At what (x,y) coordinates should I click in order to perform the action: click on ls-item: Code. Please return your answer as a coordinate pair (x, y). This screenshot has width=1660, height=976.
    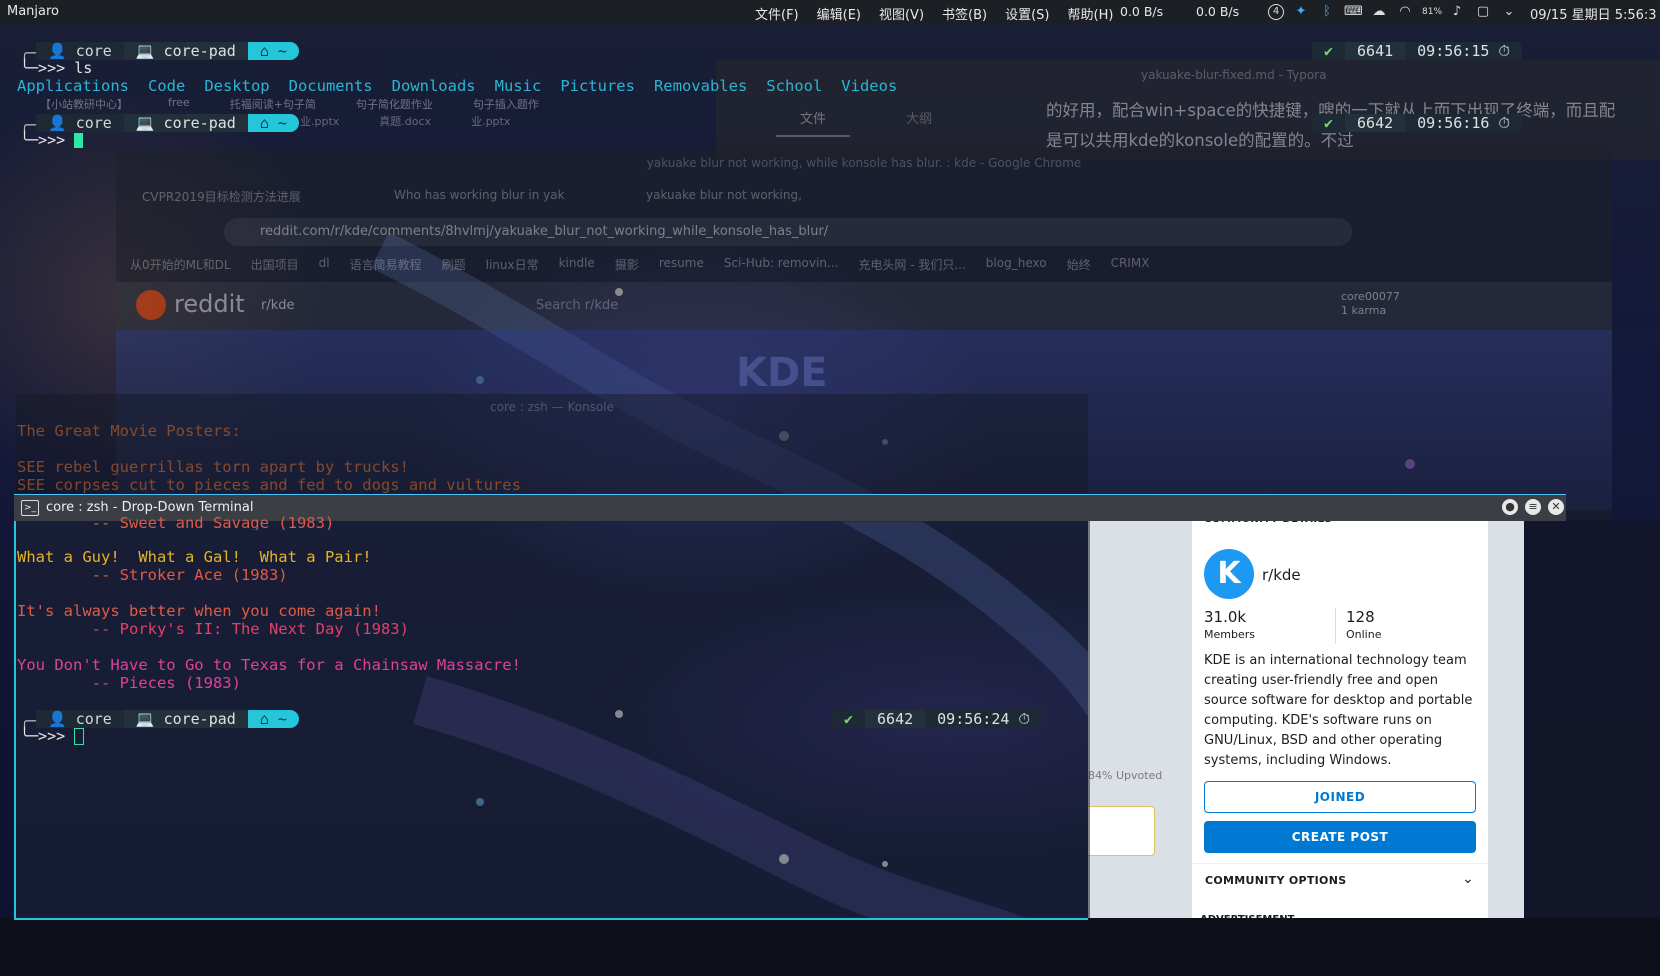
    Looking at the image, I should click on (166, 86).